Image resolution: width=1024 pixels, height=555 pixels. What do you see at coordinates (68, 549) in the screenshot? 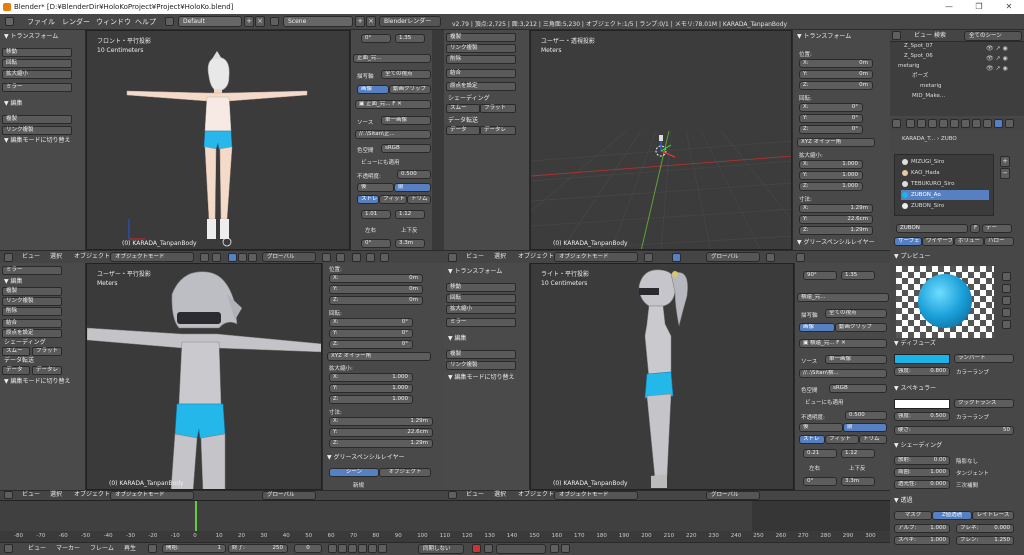
I see `timeline-marker-menu: マーカー` at bounding box center [68, 549].